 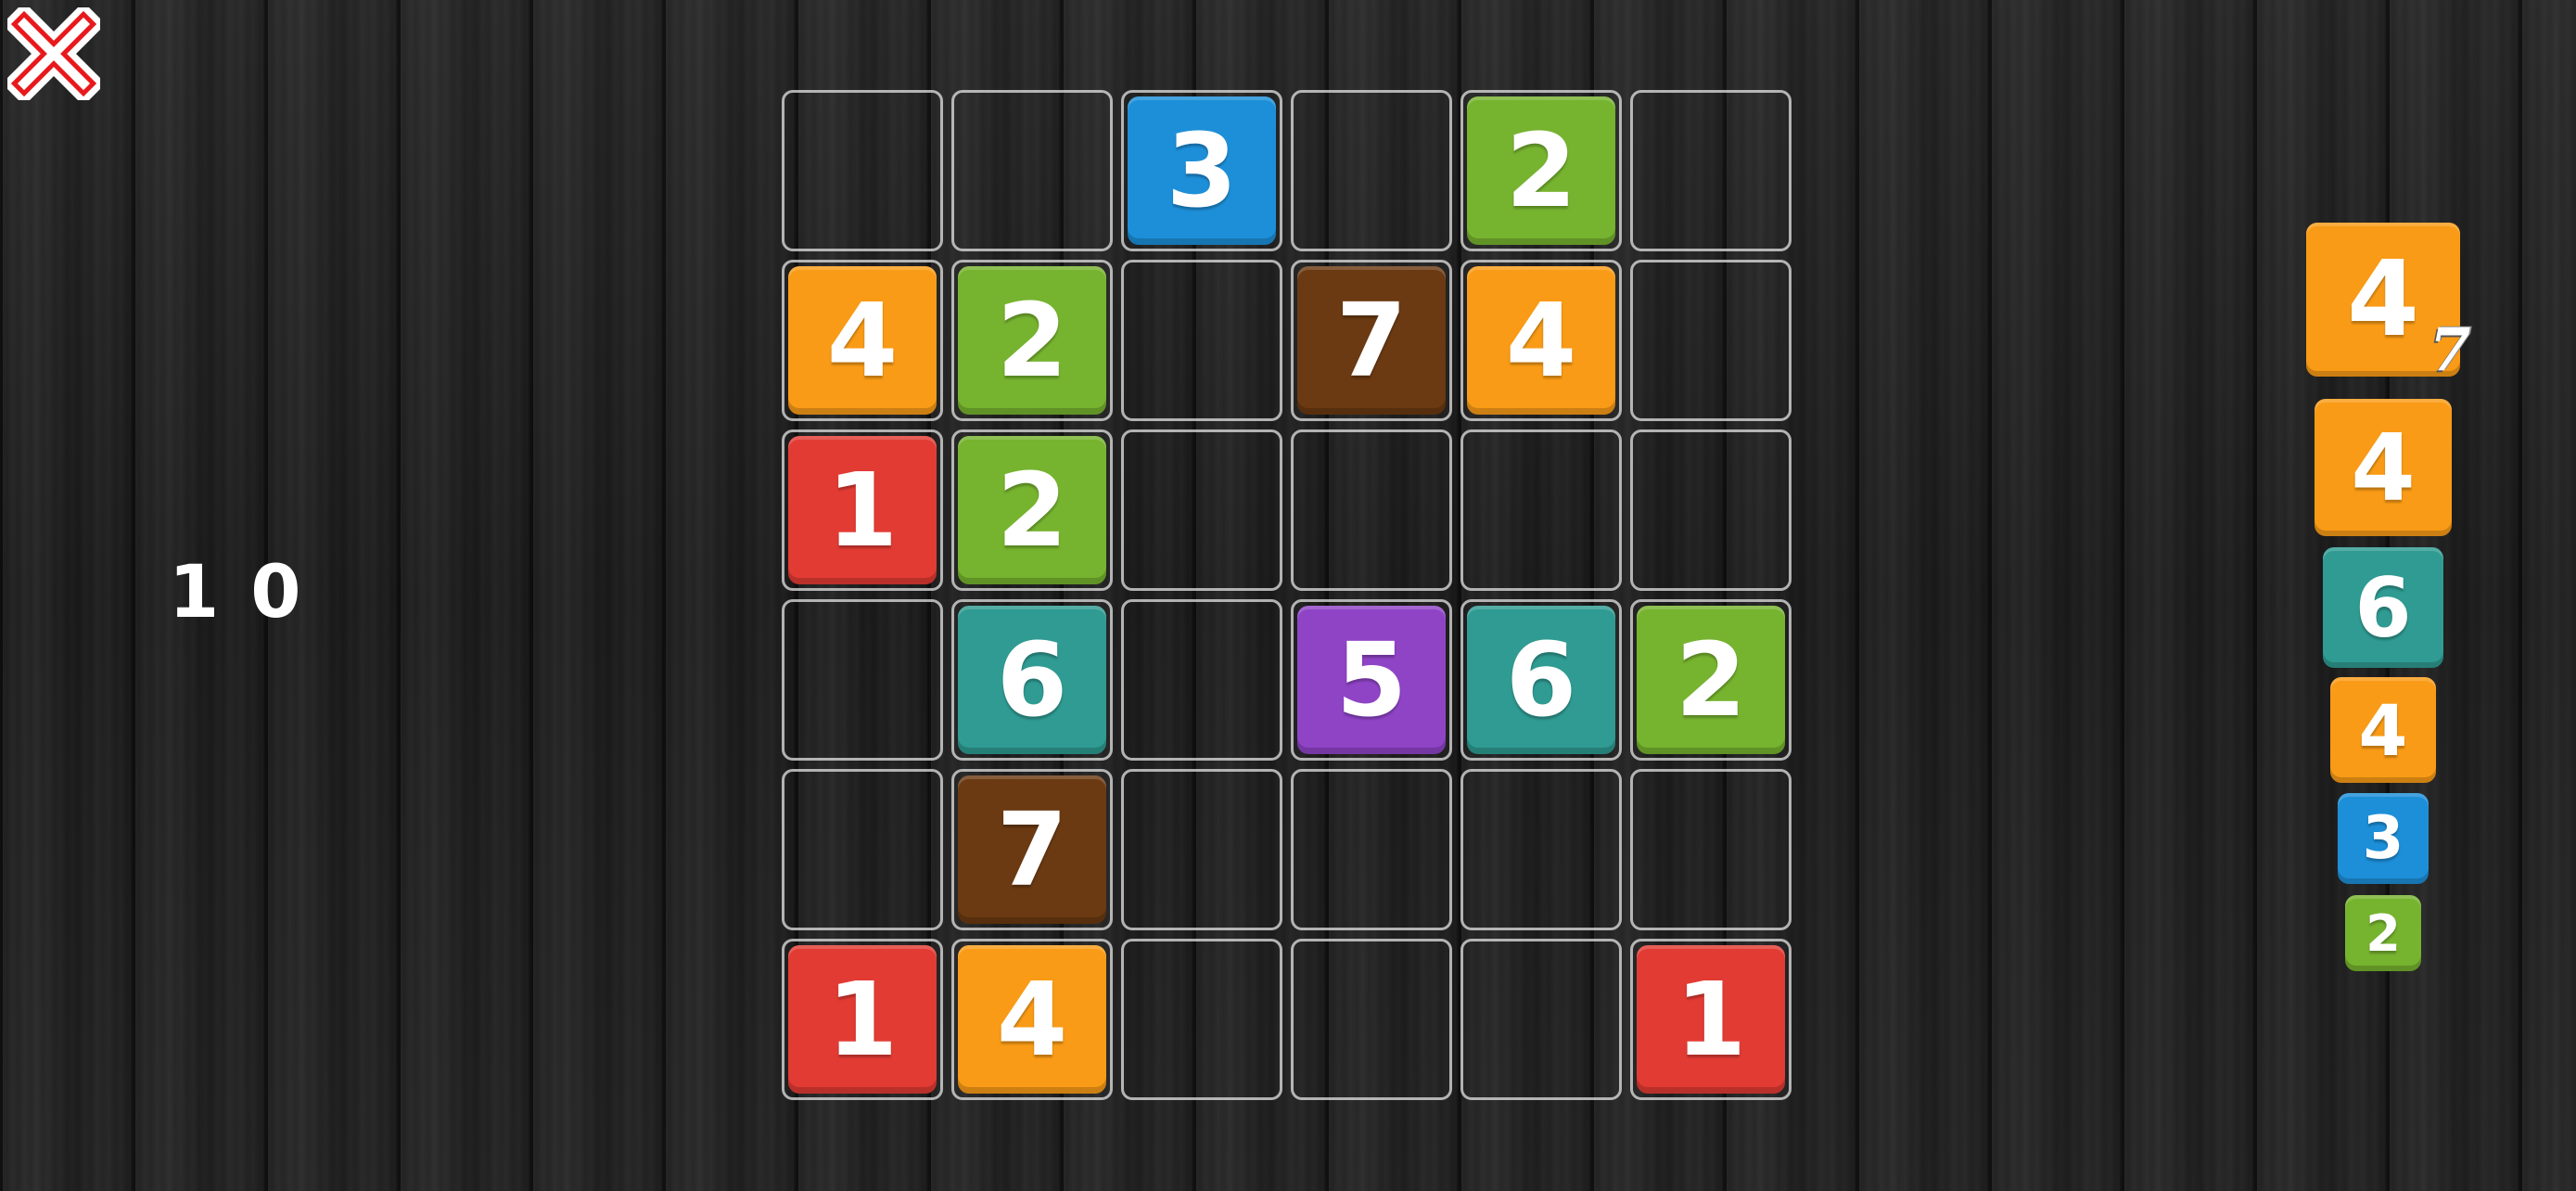 What do you see at coordinates (251, 592) in the screenshot?
I see `score-display: 10` at bounding box center [251, 592].